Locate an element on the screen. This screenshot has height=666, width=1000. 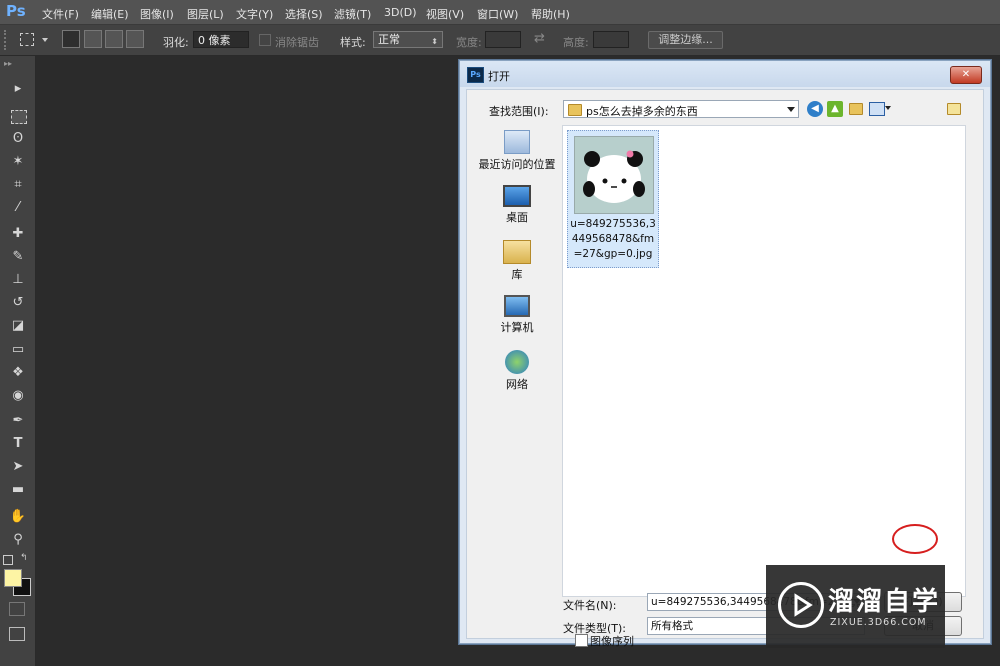
place-network: 网络 is located at coordinates (517, 376).